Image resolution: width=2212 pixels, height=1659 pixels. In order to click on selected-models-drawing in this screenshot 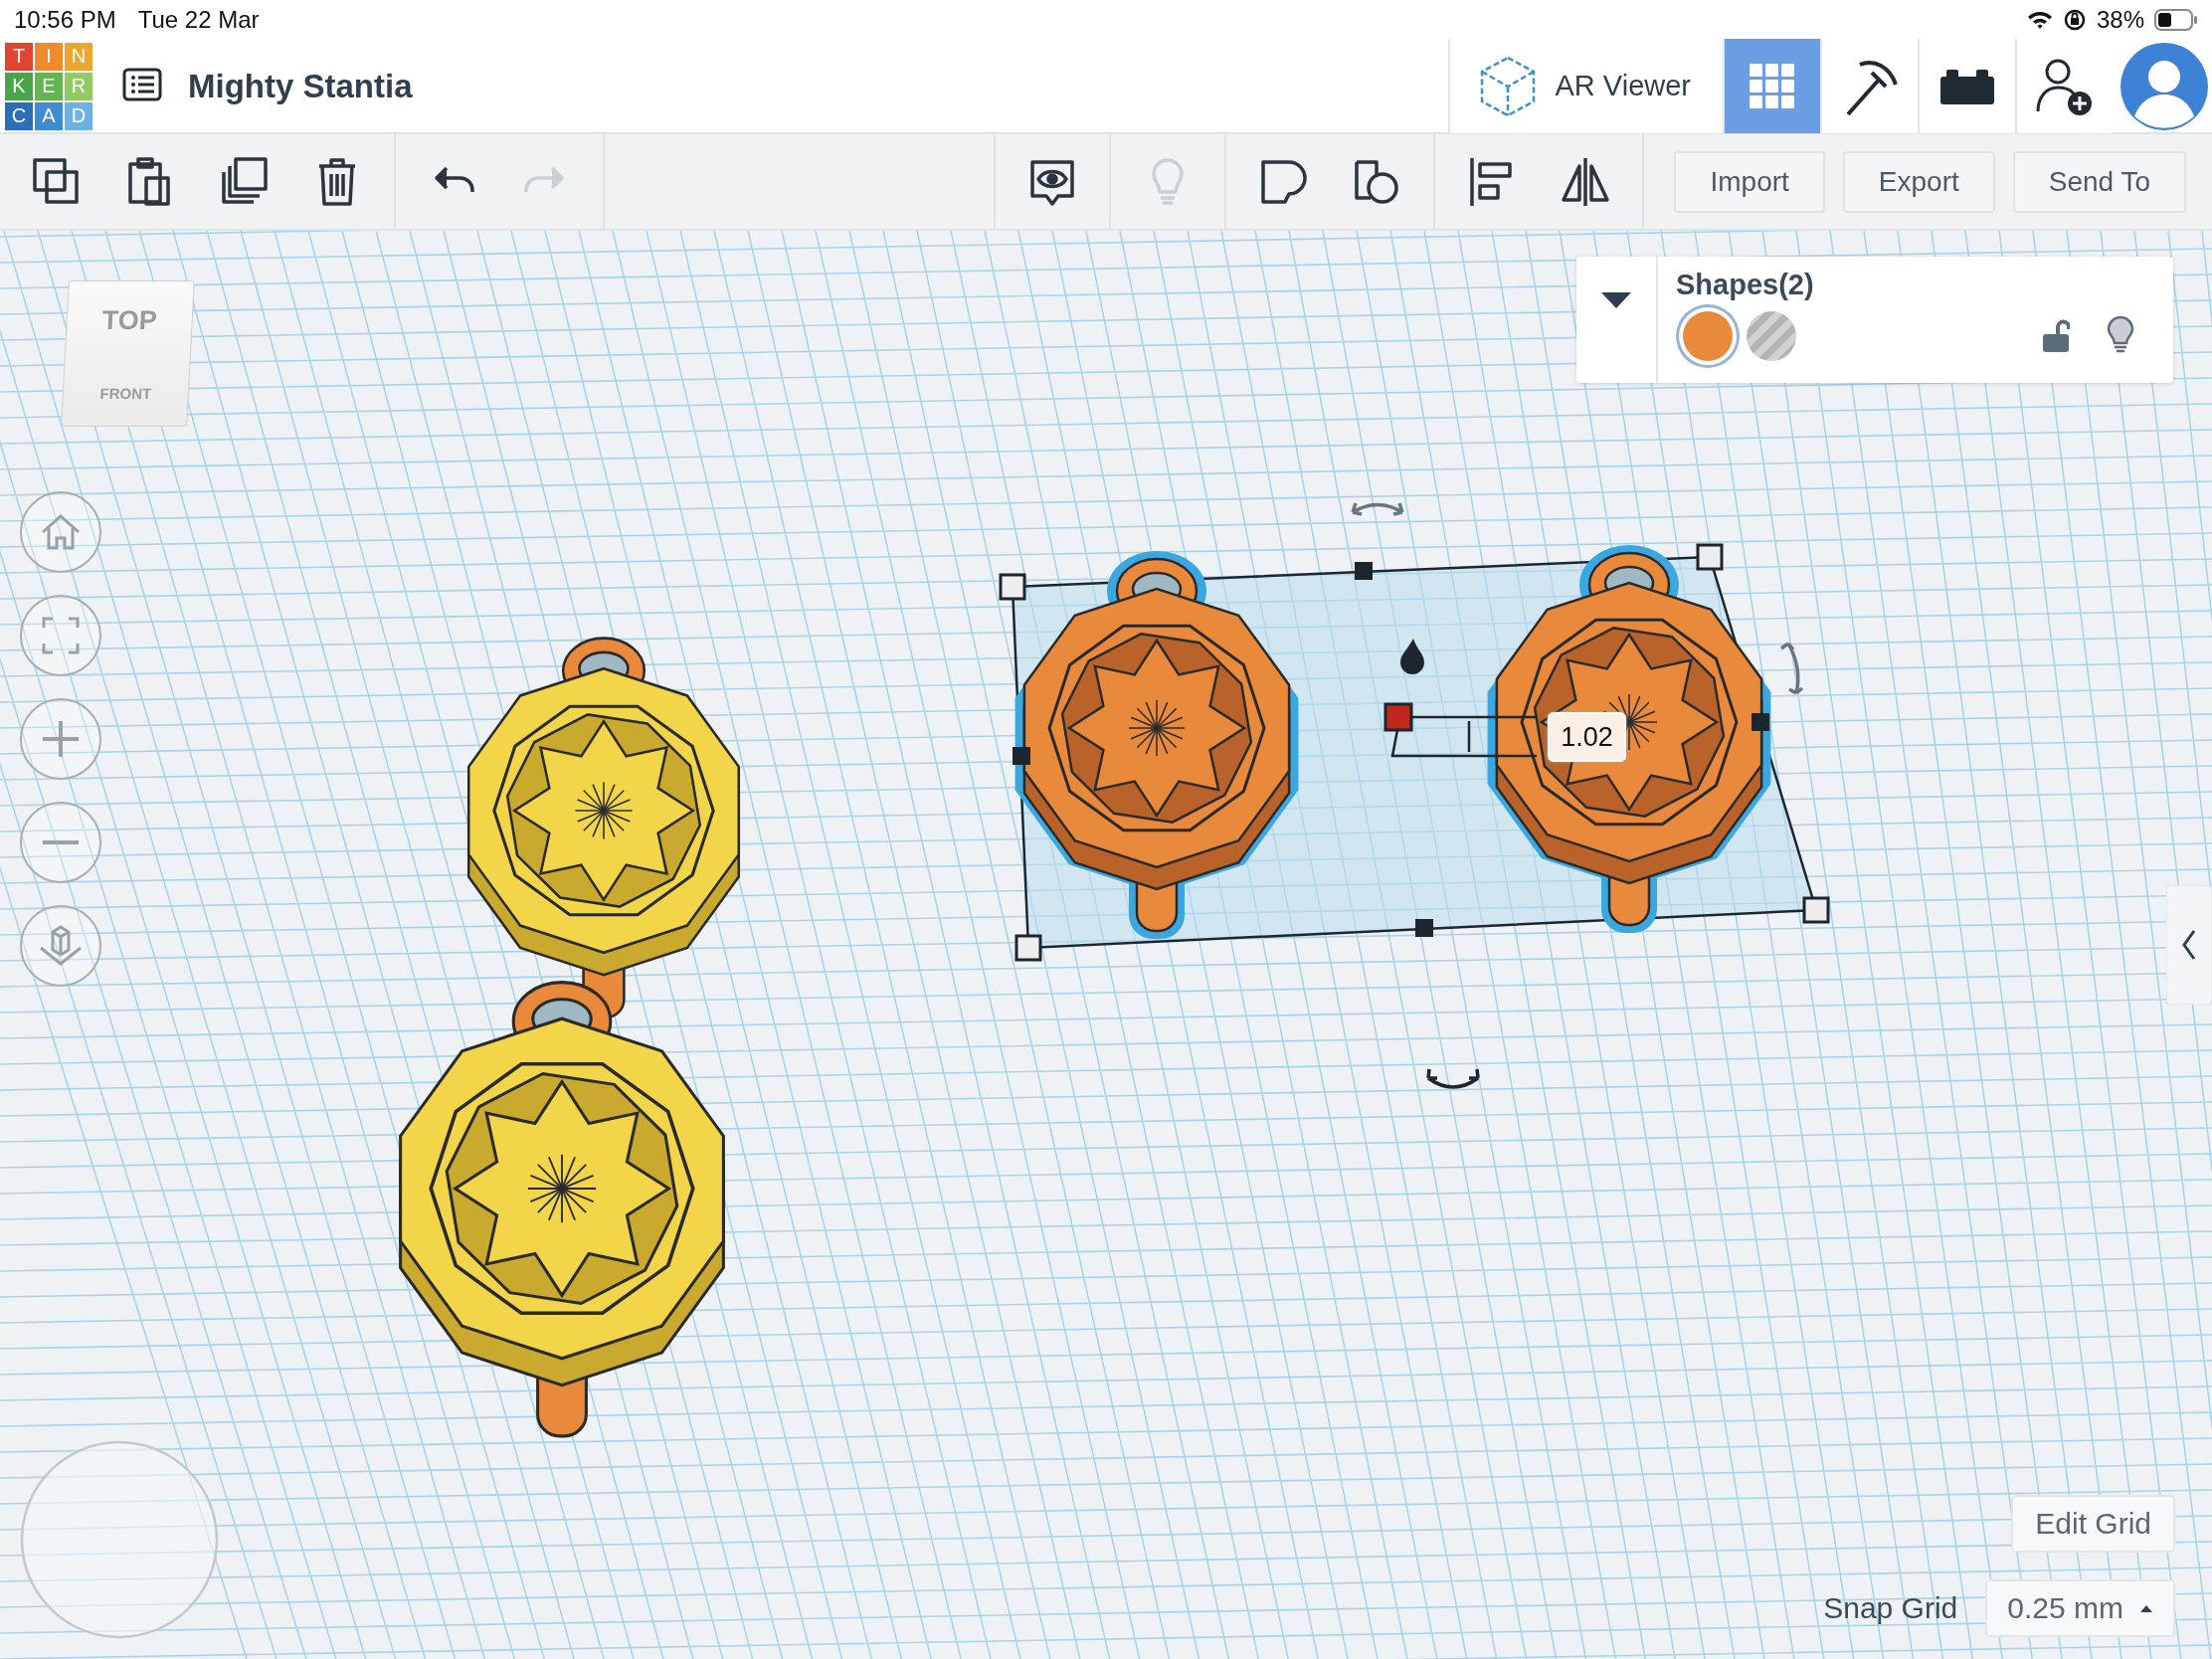, I will do `click(1414, 752)`.